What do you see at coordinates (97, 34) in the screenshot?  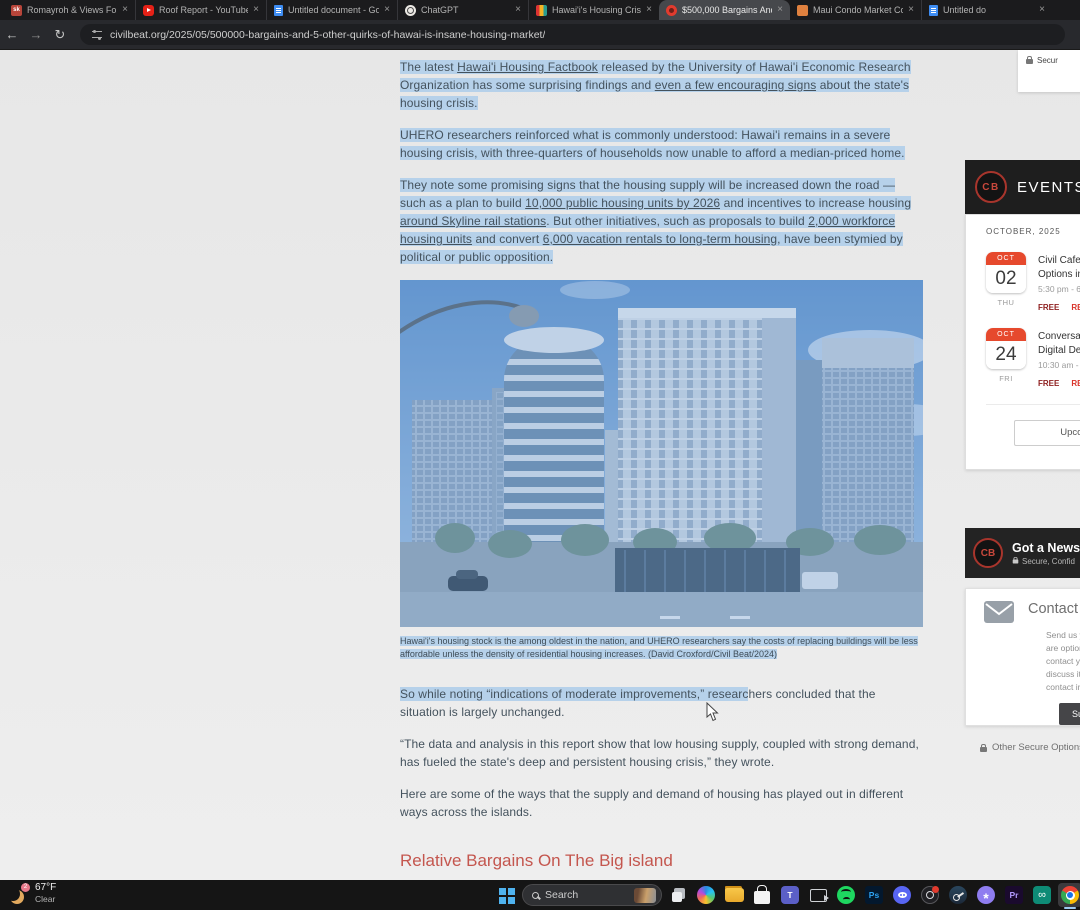 I see `site-settings-icon` at bounding box center [97, 34].